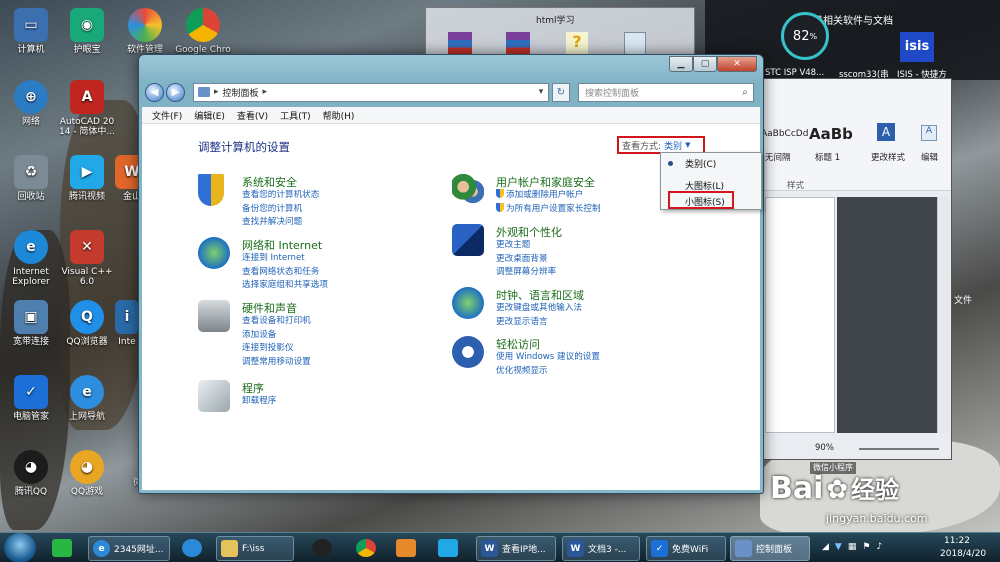 The width and height of the screenshot is (1000, 562). What do you see at coordinates (280, 223) in the screenshot?
I see `category-link: 查找并解决问题` at bounding box center [280, 223].